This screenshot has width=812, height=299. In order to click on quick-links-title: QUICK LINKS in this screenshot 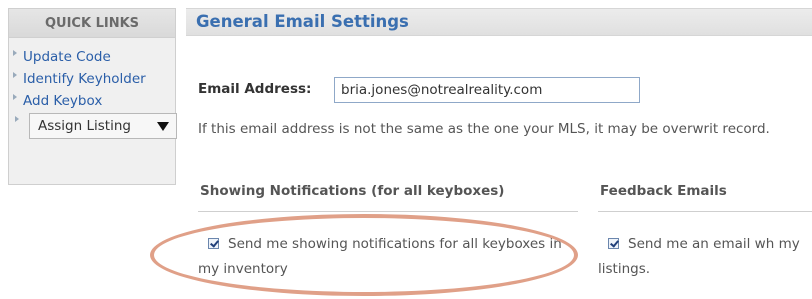, I will do `click(92, 23)`.